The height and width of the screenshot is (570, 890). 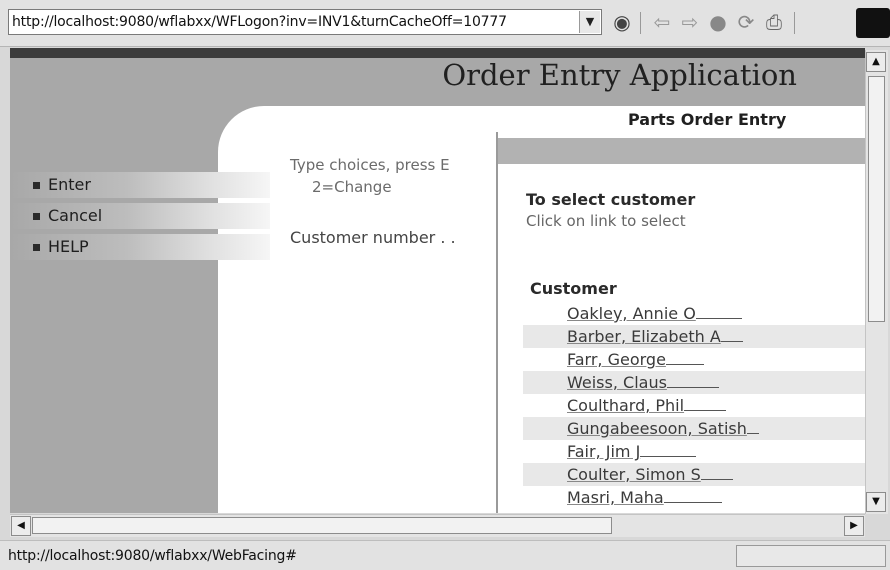 What do you see at coordinates (445, 555) in the screenshot?
I see `status-bar: http://localhost:9080/wflabxx/WebFacing#` at bounding box center [445, 555].